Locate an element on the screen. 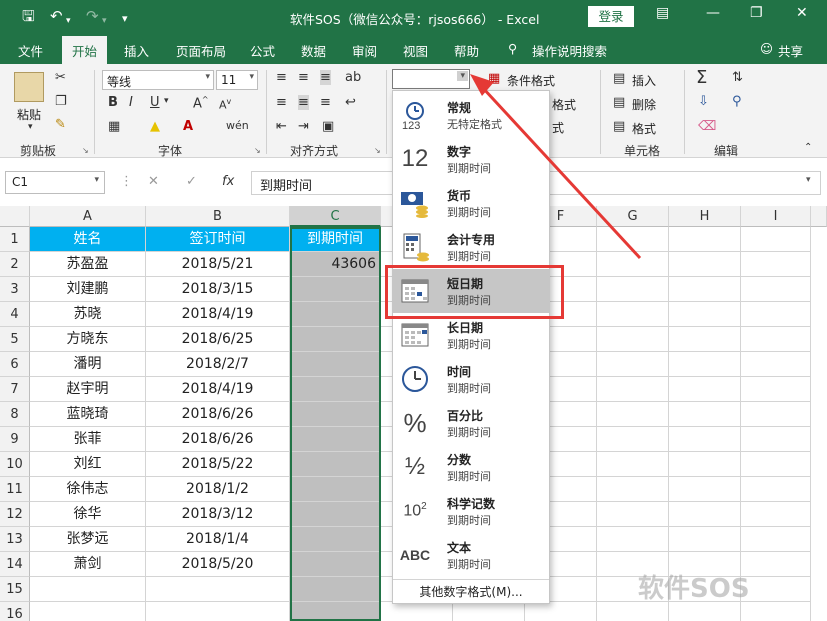 This screenshot has height=621, width=827. annotation-arrow is located at coordinates (556, 167).